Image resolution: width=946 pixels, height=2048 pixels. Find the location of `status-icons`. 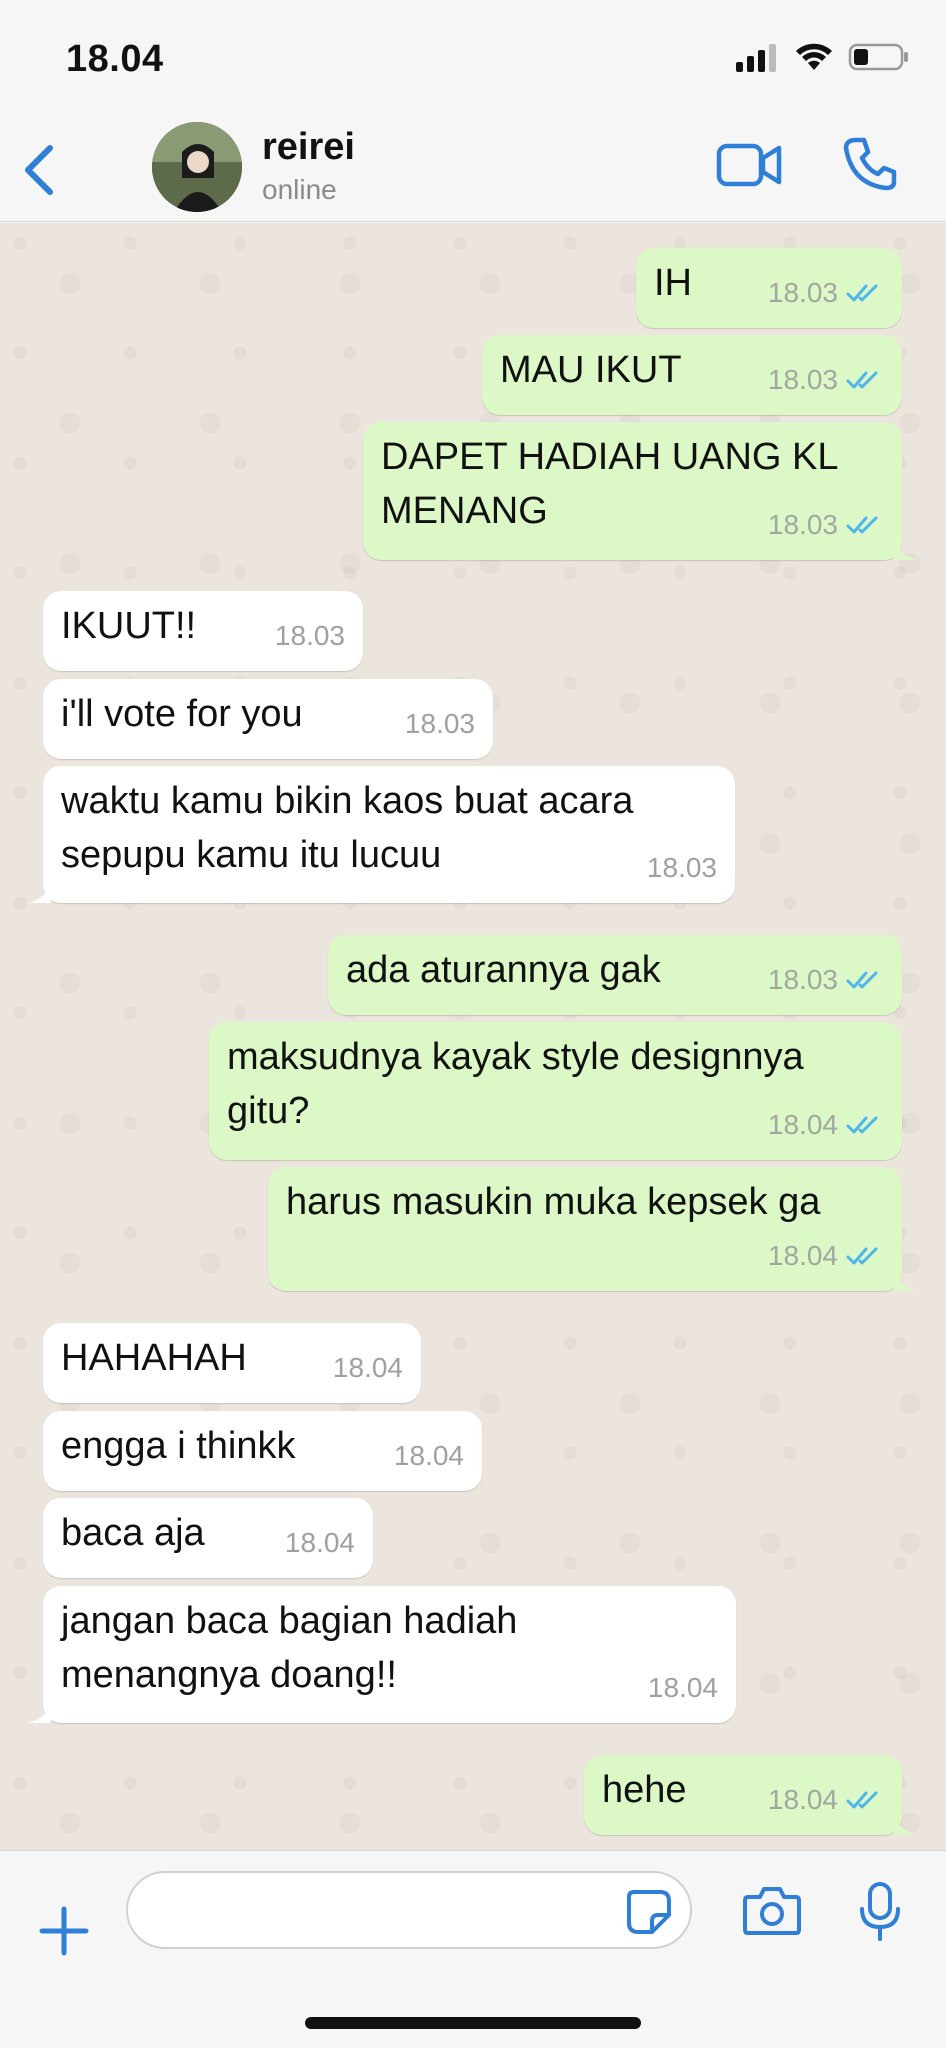

status-icons is located at coordinates (822, 57).